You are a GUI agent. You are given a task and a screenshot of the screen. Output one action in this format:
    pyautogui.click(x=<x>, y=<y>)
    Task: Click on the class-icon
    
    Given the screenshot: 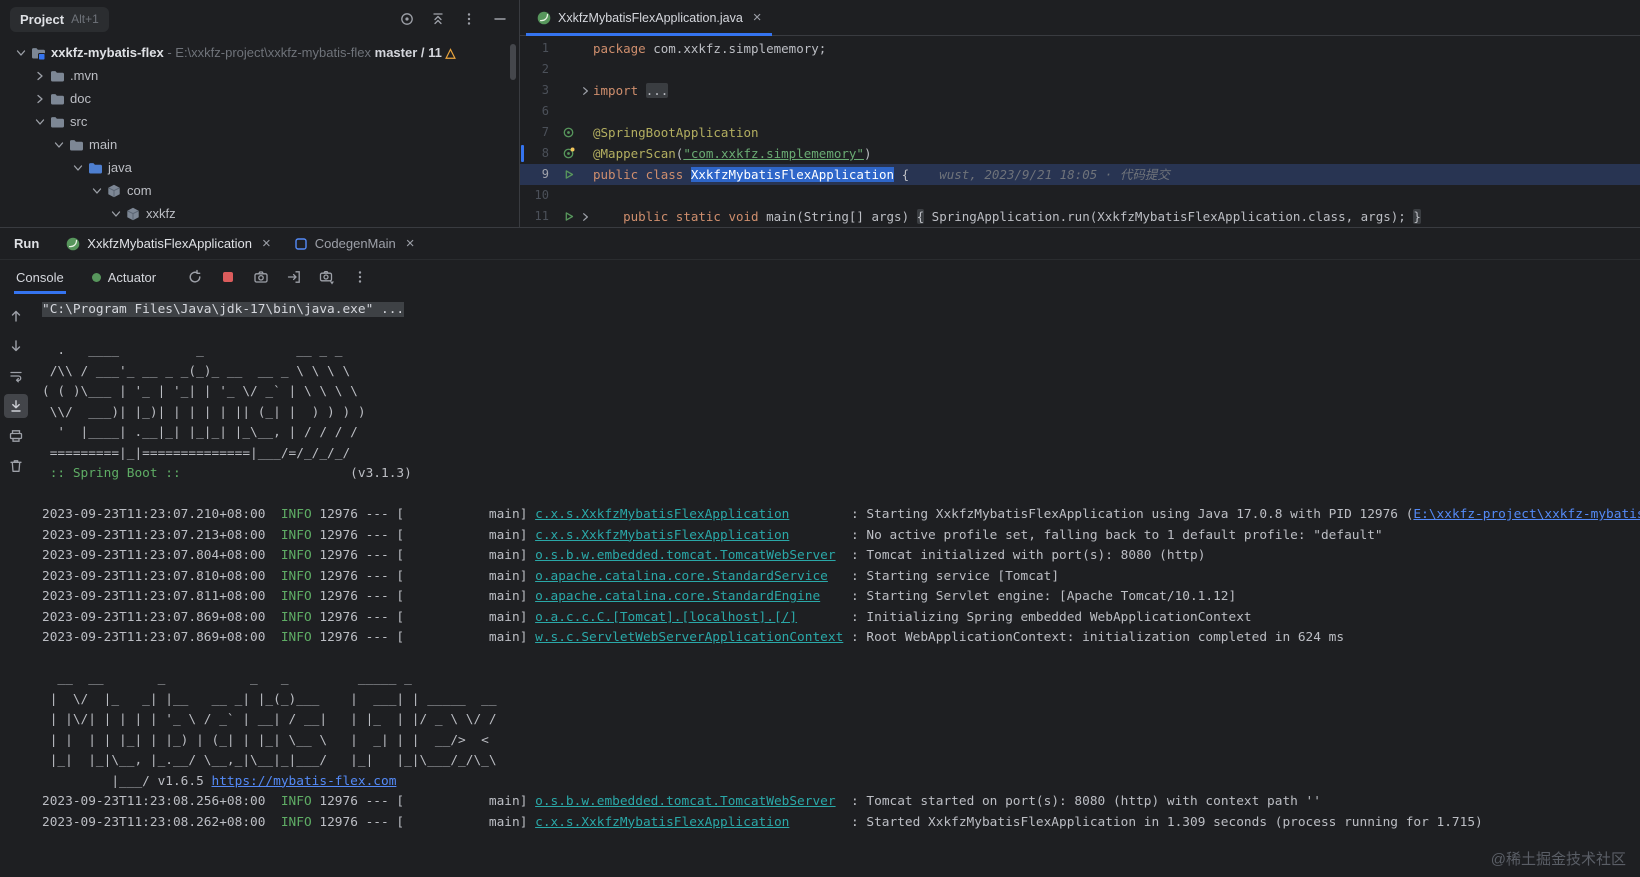 What is the action you would take?
    pyautogui.click(x=301, y=244)
    